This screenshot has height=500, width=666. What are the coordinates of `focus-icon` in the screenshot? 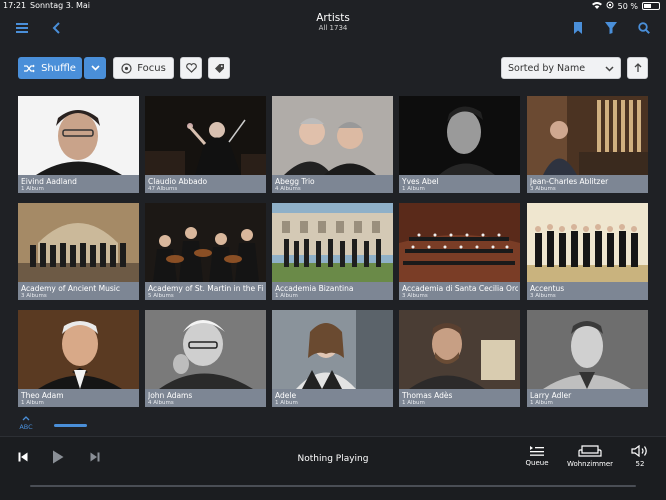 It's located at (126, 68).